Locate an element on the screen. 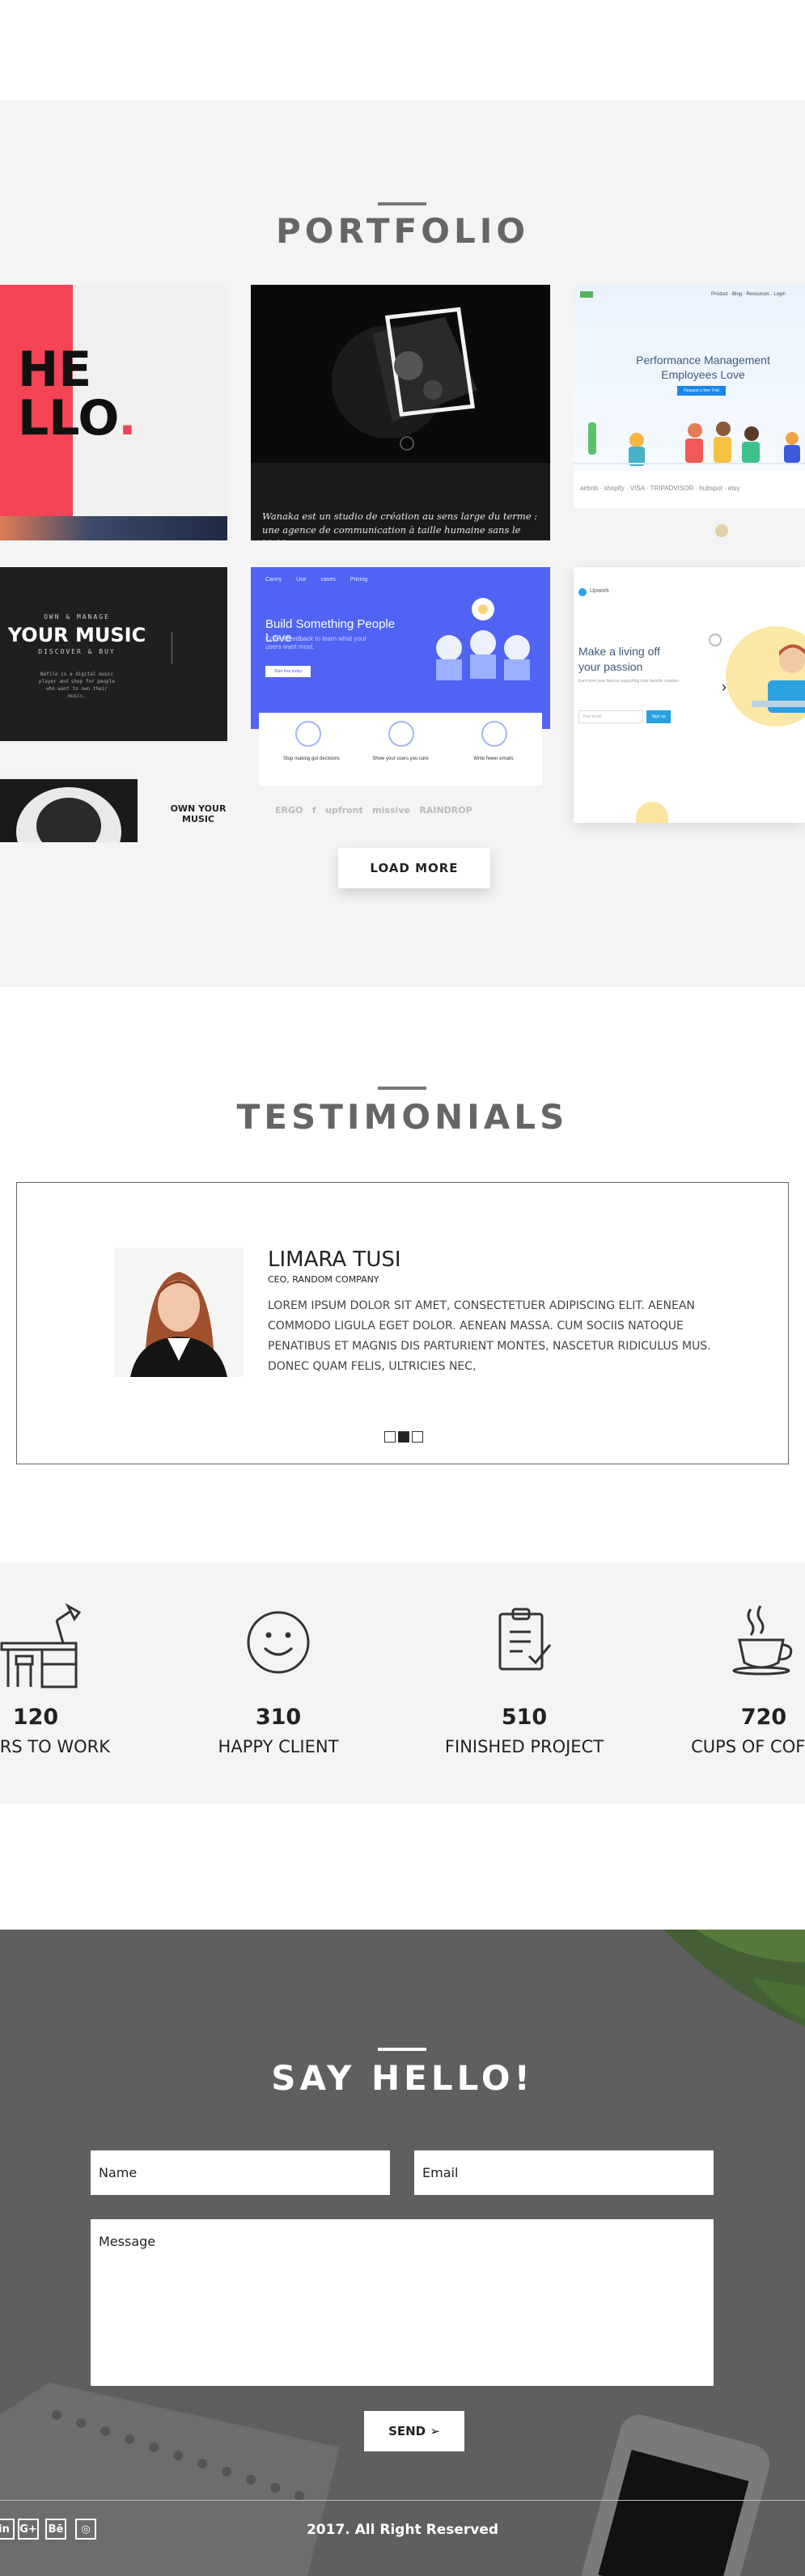 This screenshot has width=805, height=2576. message-field is located at coordinates (402, 2302).